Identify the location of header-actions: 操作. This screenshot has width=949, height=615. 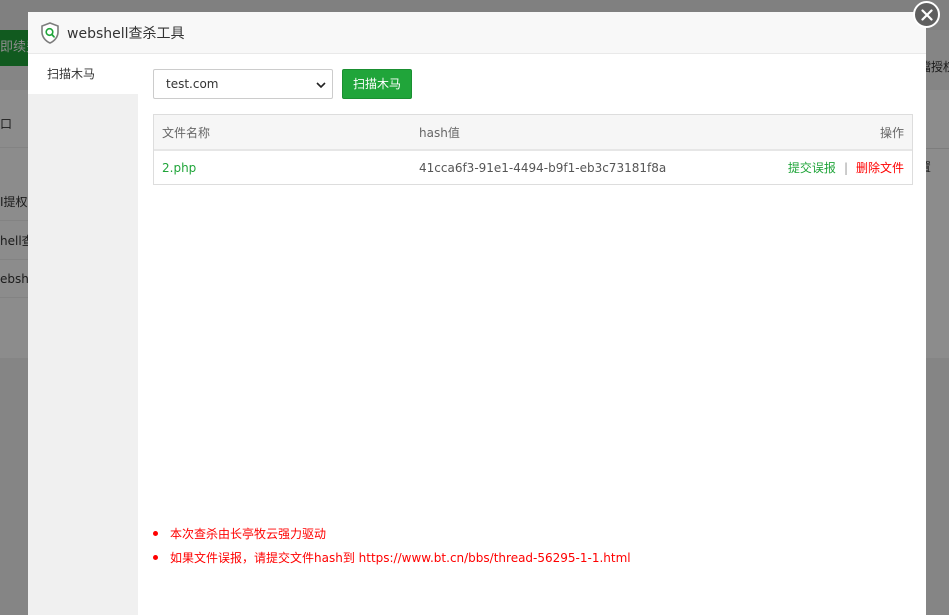
(891, 132).